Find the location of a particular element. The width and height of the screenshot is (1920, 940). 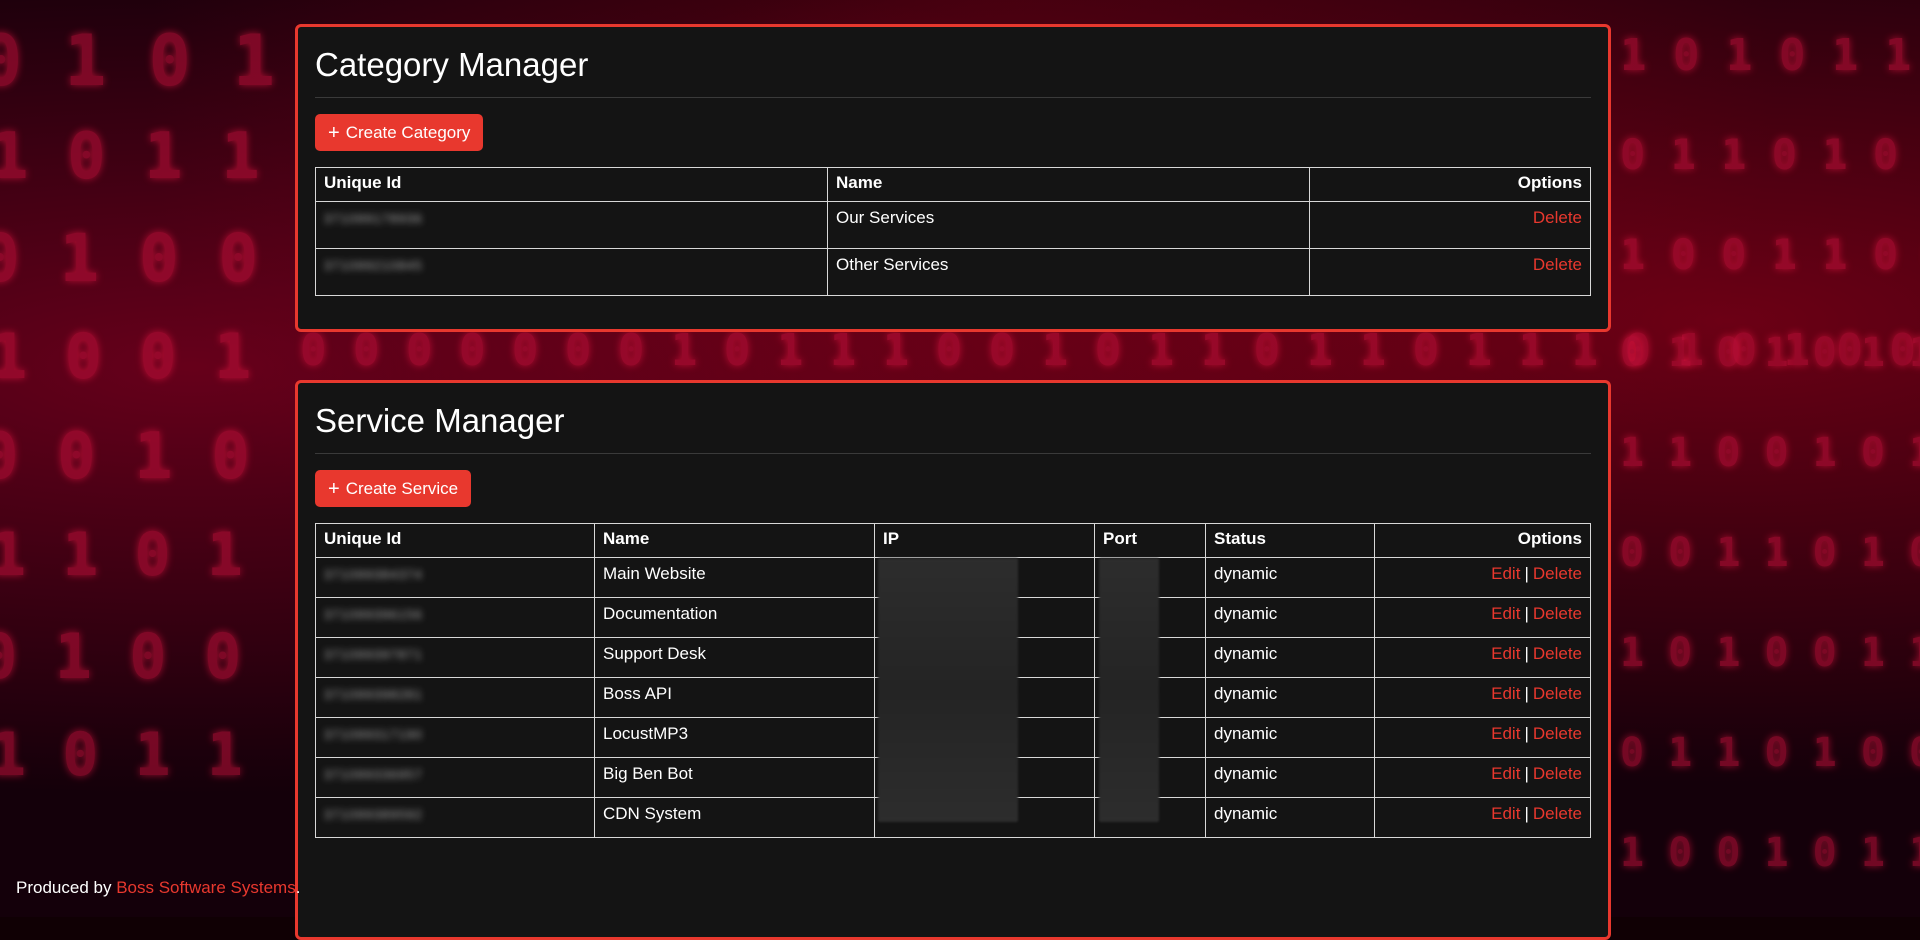

footer: Produced by Boss Software Systems. is located at coordinates (158, 888).